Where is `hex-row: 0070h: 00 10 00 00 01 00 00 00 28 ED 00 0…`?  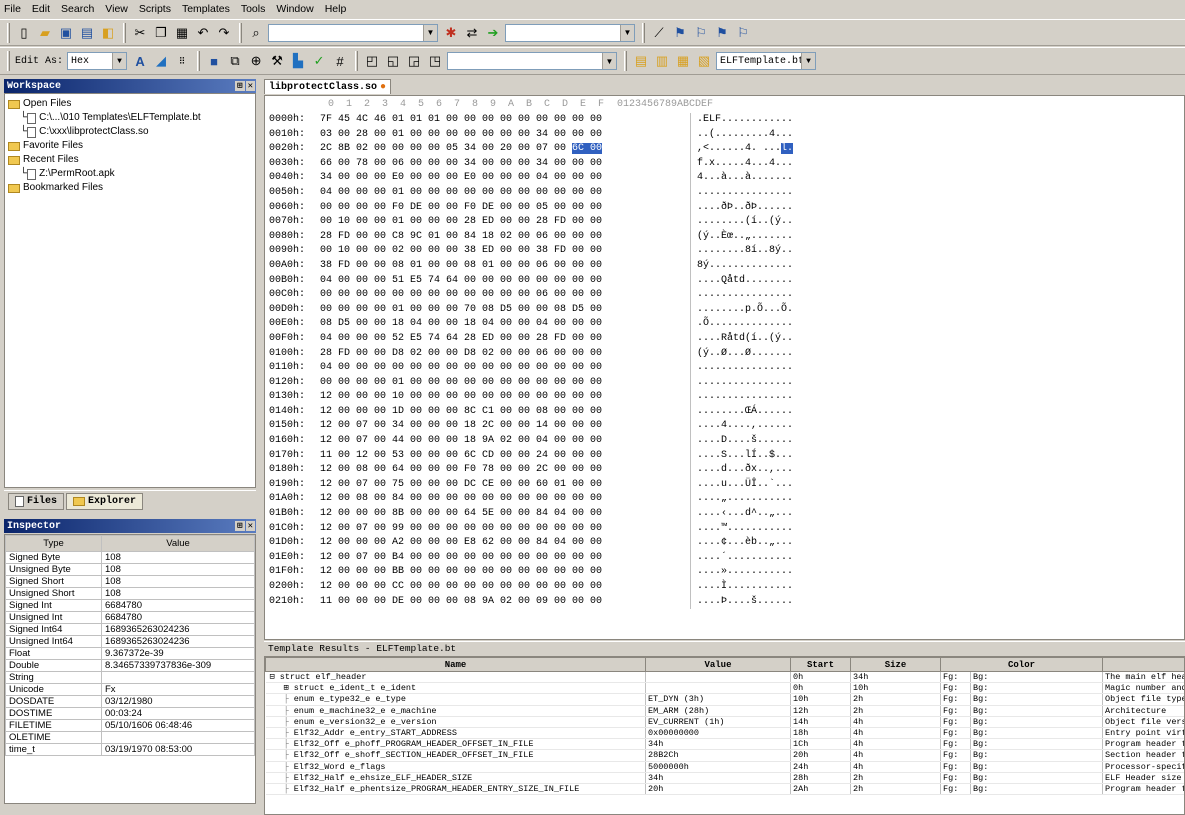 hex-row: 0070h: 00 10 00 00 01 00 00 00 28 ED 00 0… is located at coordinates (555, 222).